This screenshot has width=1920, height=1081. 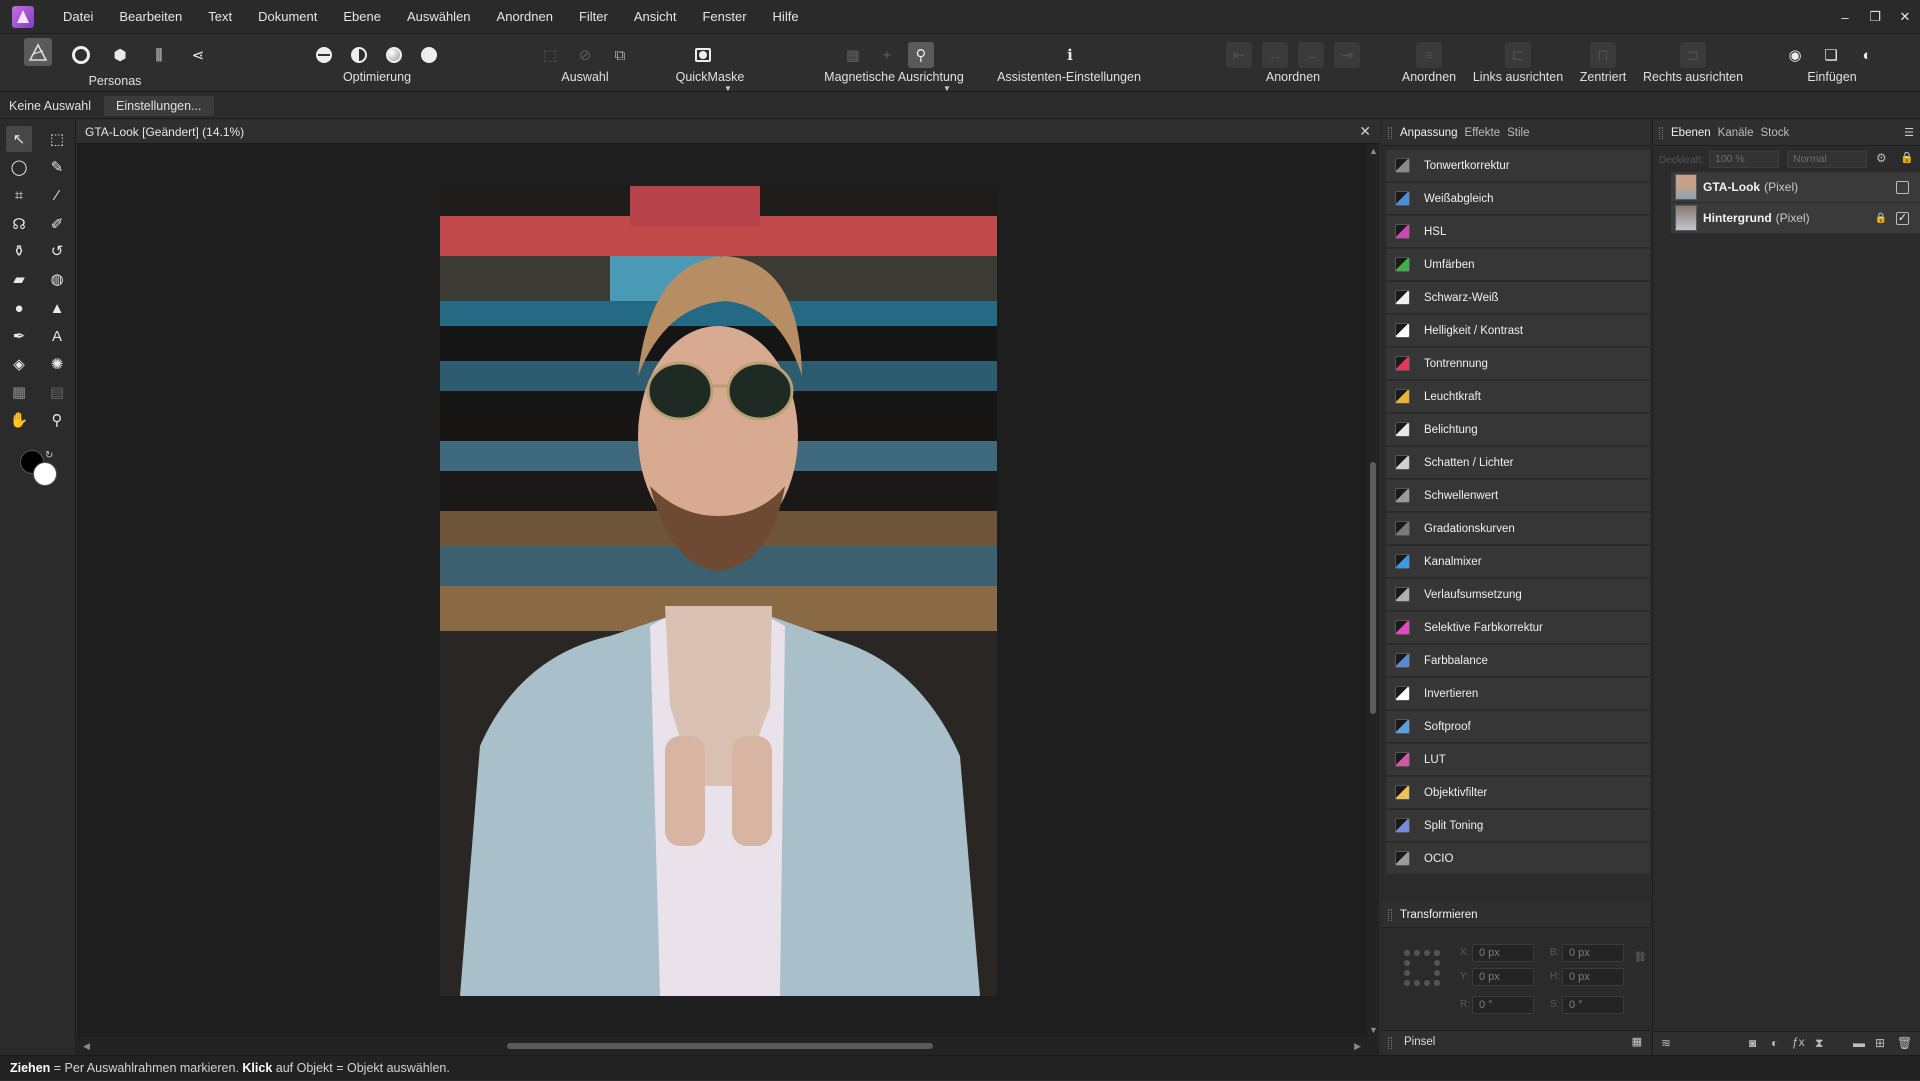 What do you see at coordinates (1518, 265) in the screenshot?
I see `adjustment-item: Umfärben` at bounding box center [1518, 265].